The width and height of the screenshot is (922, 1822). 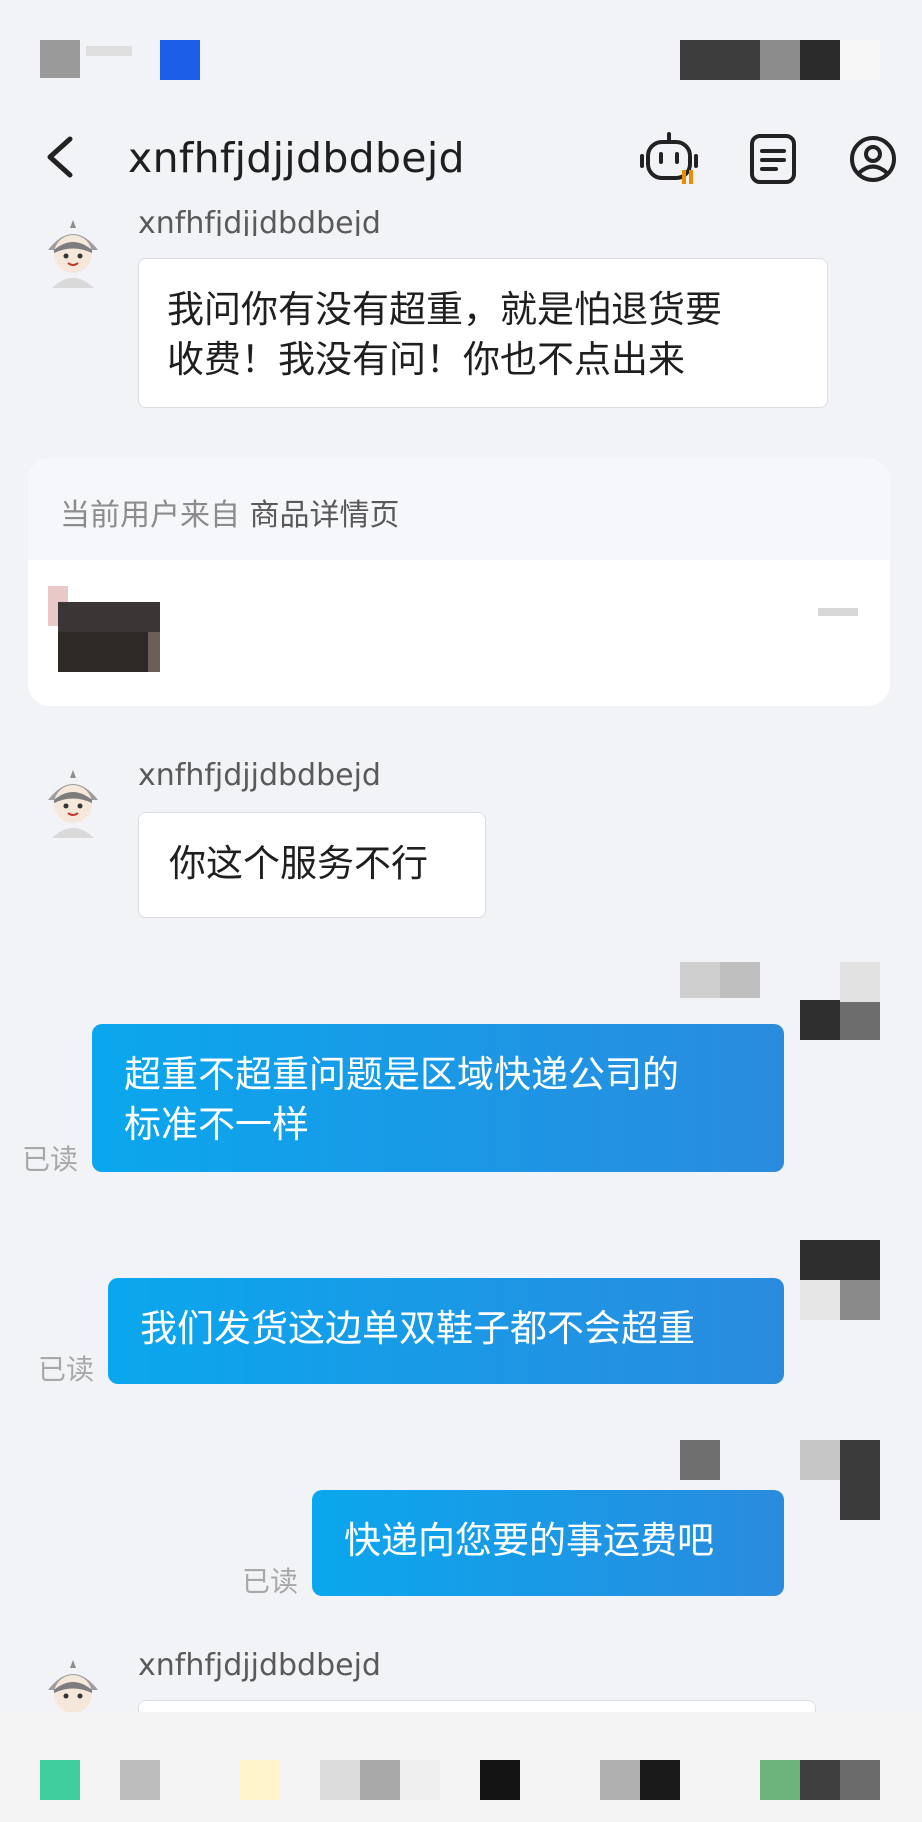 What do you see at coordinates (720, 60) in the screenshot?
I see `status-signal-pixel` at bounding box center [720, 60].